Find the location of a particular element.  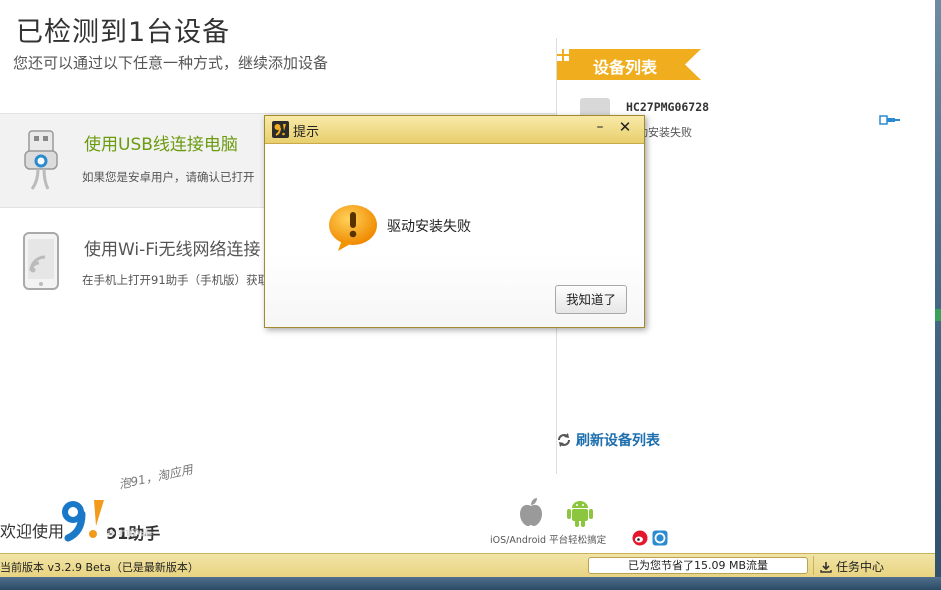

download-icon is located at coordinates (826, 567).